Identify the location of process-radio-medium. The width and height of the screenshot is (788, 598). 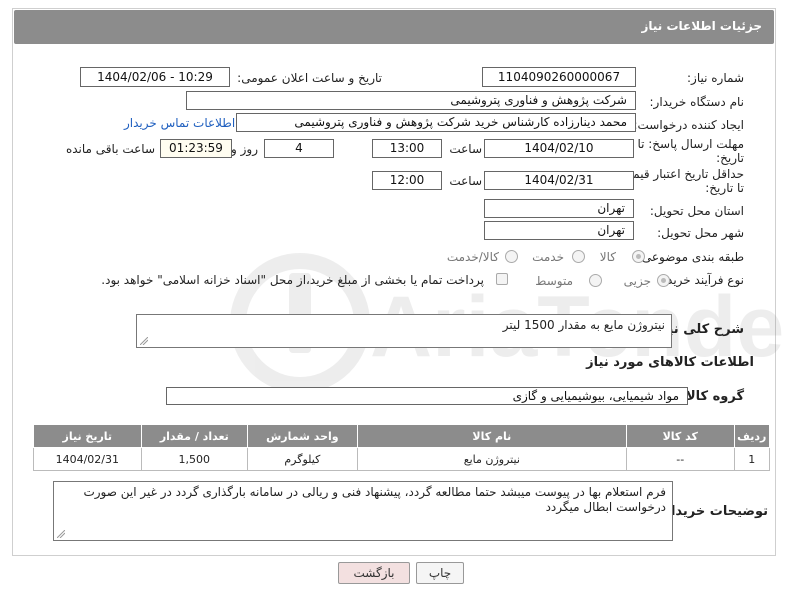
(595, 280).